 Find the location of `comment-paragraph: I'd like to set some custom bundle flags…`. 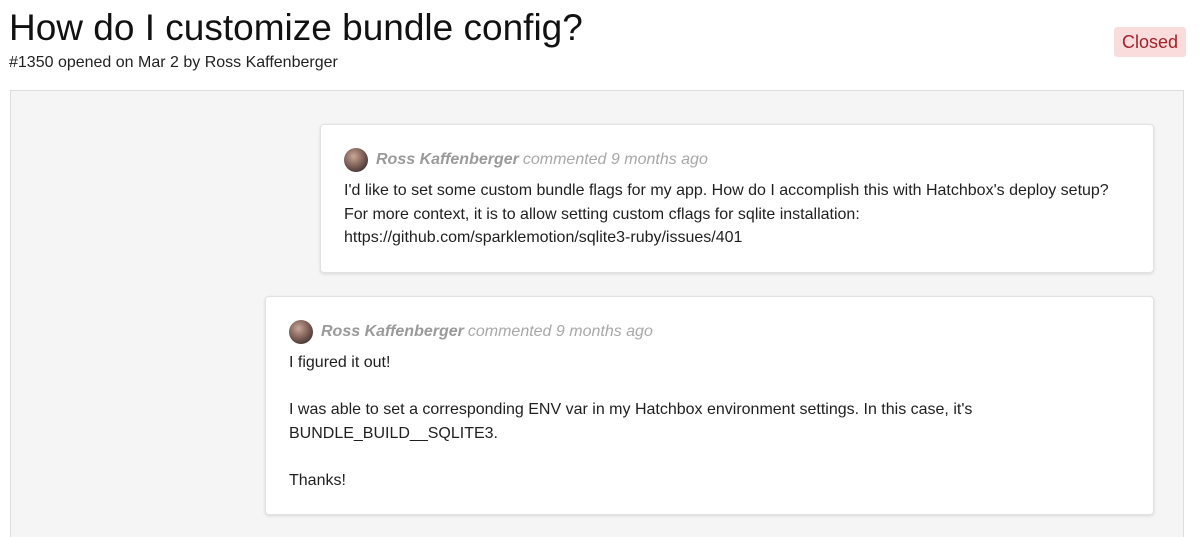

comment-paragraph: I'd like to set some custom bundle flags… is located at coordinates (726, 214).